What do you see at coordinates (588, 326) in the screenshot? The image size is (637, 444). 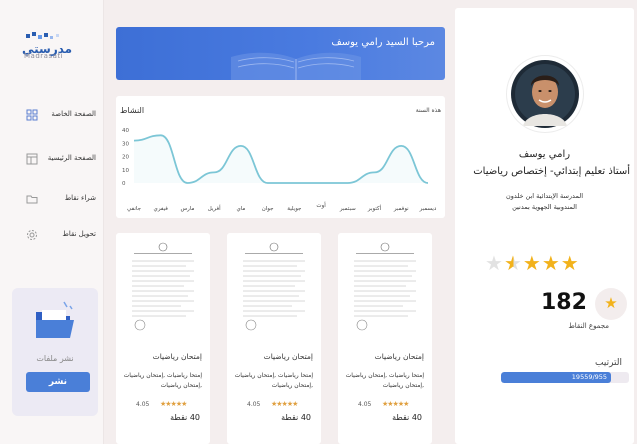 I see `points-label: مجموع النقاط` at bounding box center [588, 326].